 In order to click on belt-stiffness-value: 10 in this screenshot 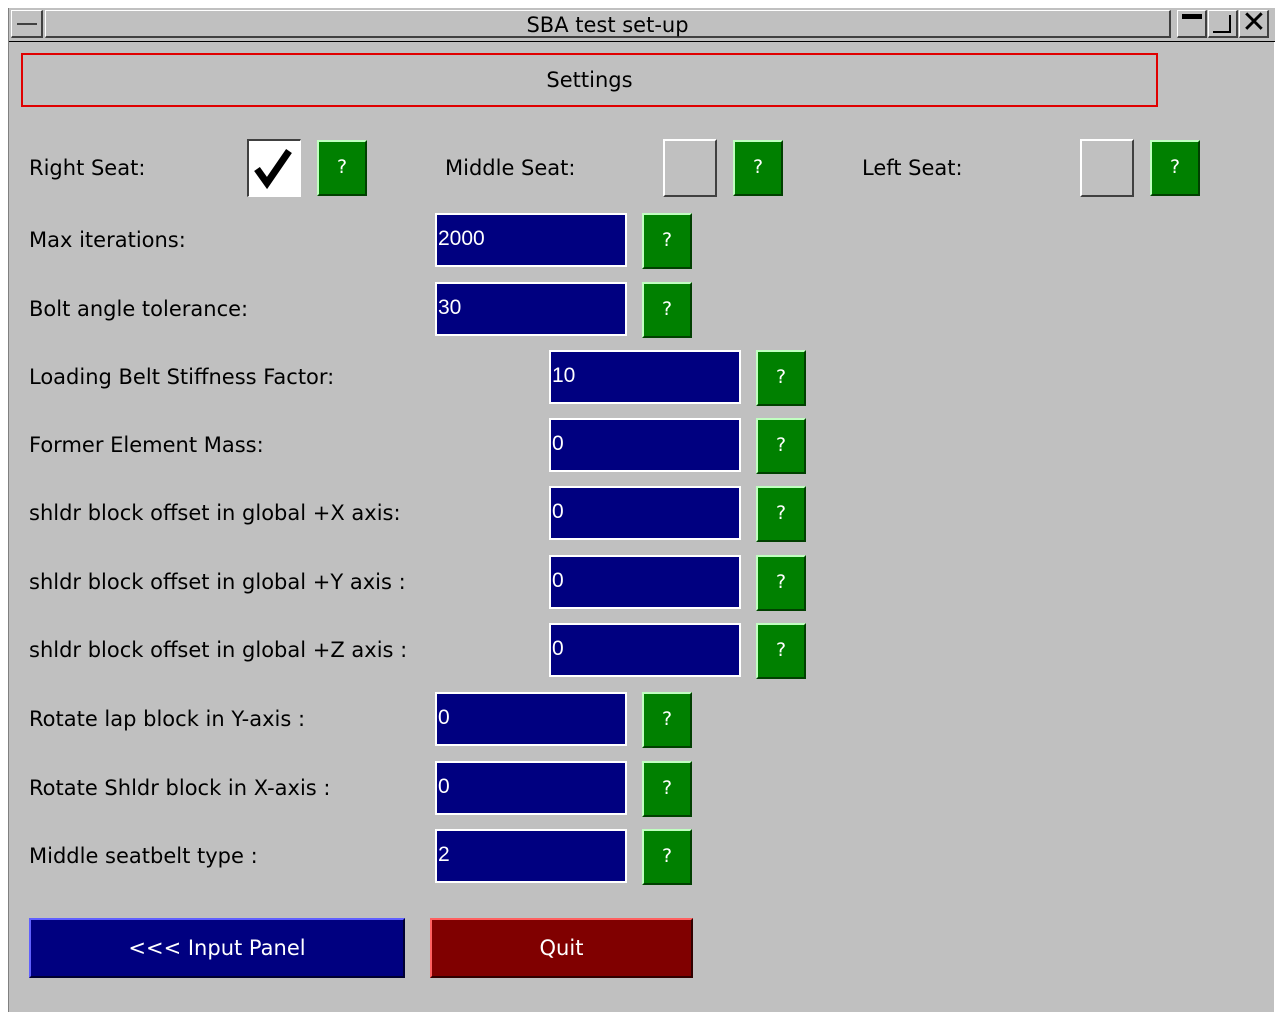, I will do `click(564, 375)`.